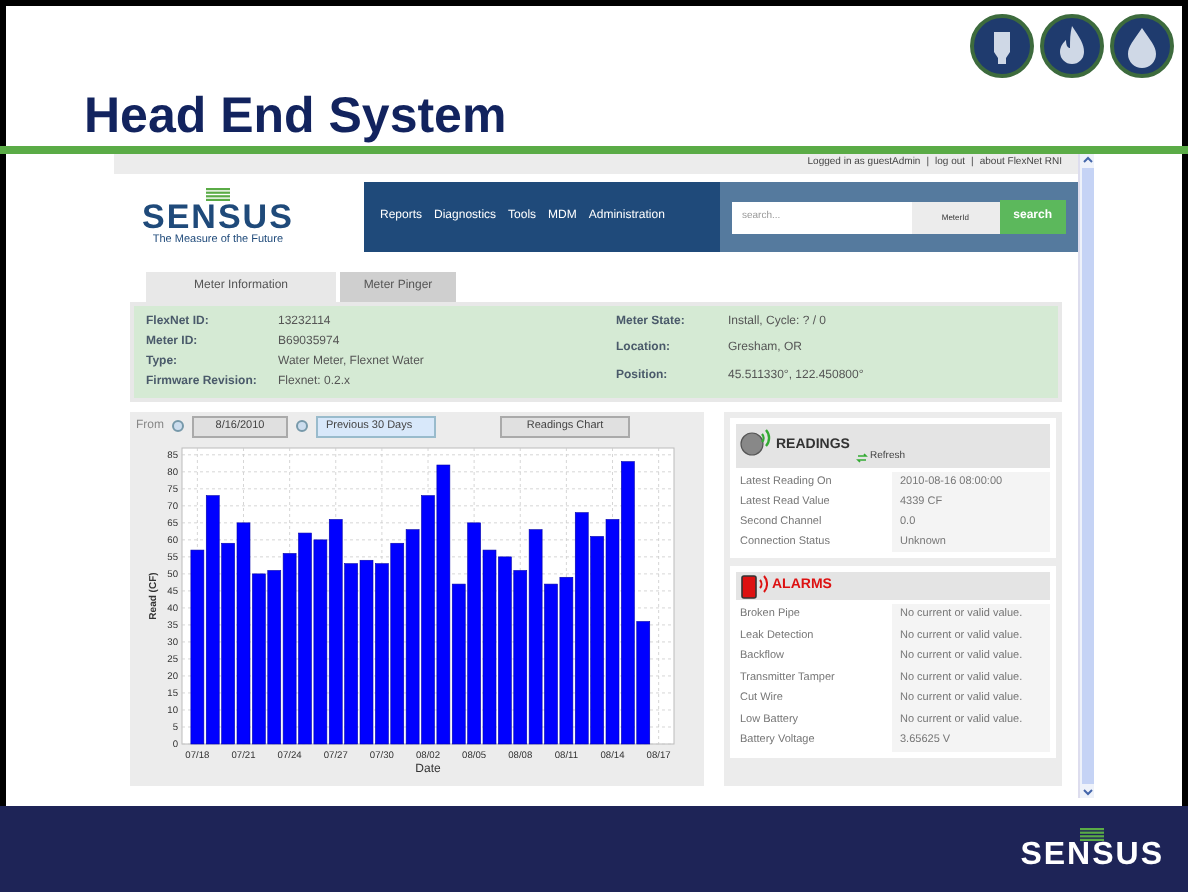  Describe the element at coordinates (1087, 160) in the screenshot. I see `scroll-up-icon` at that location.